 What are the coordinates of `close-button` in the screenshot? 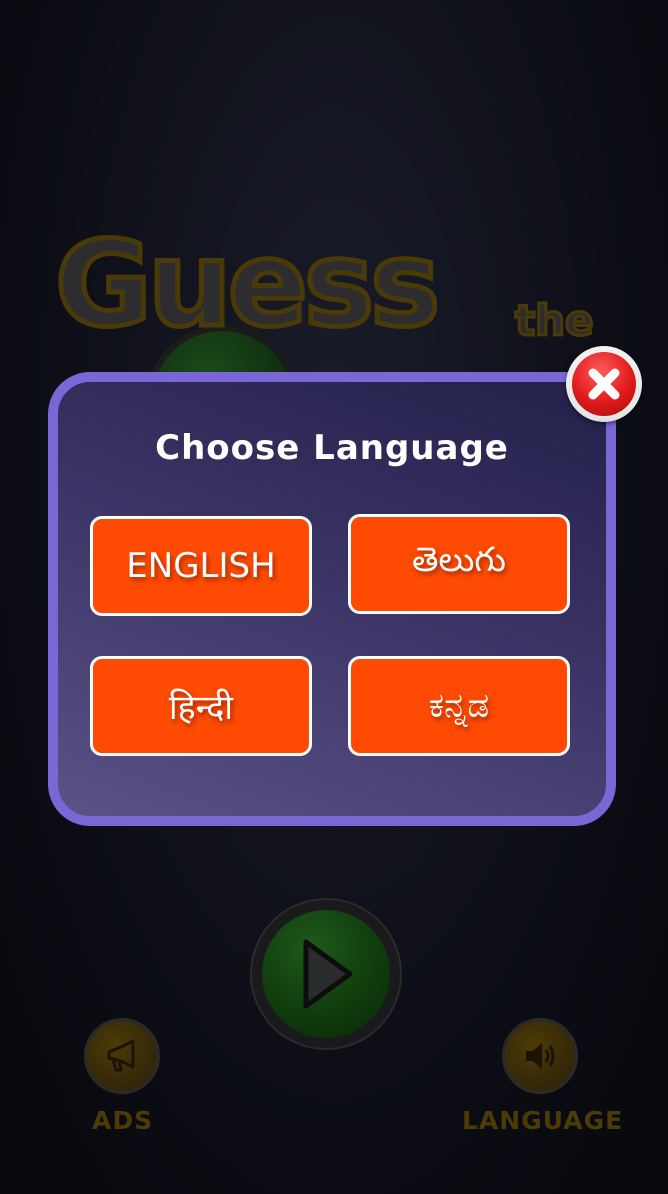 It's located at (604, 384).